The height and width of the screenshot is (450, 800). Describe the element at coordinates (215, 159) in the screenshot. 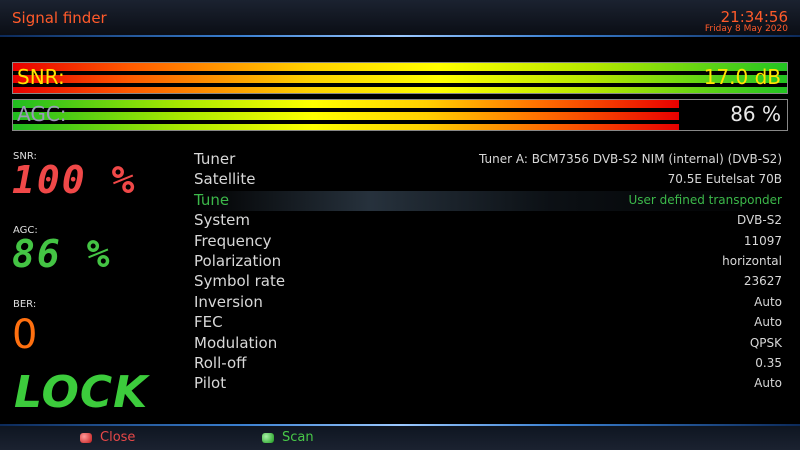

I see `info-key: Tuner` at that location.